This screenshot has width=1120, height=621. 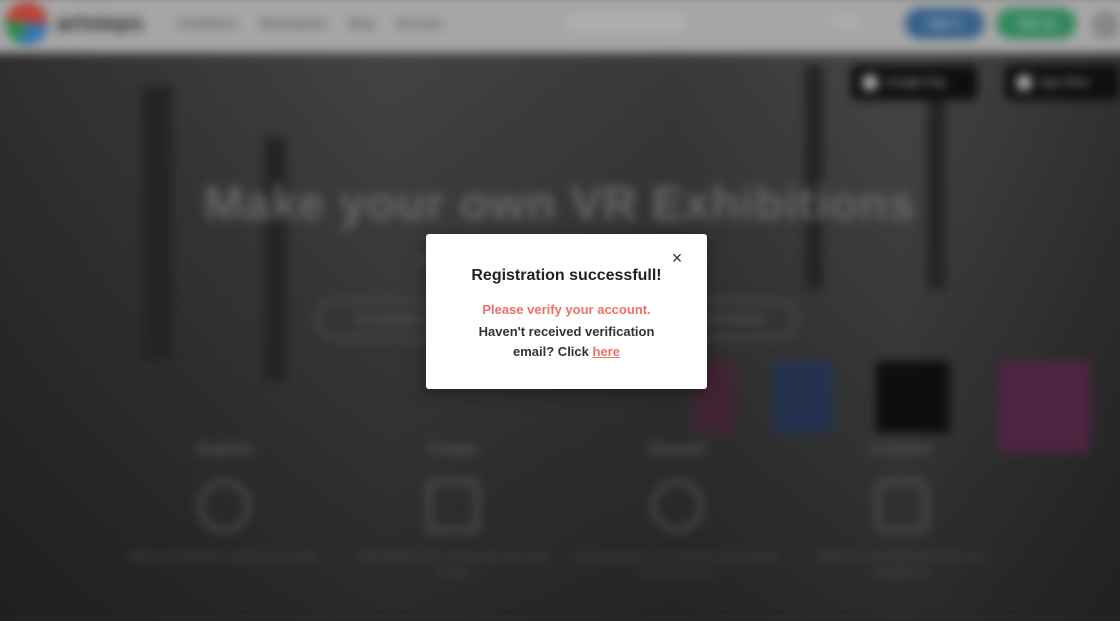 What do you see at coordinates (677, 258) in the screenshot?
I see `close-icon: ×` at bounding box center [677, 258].